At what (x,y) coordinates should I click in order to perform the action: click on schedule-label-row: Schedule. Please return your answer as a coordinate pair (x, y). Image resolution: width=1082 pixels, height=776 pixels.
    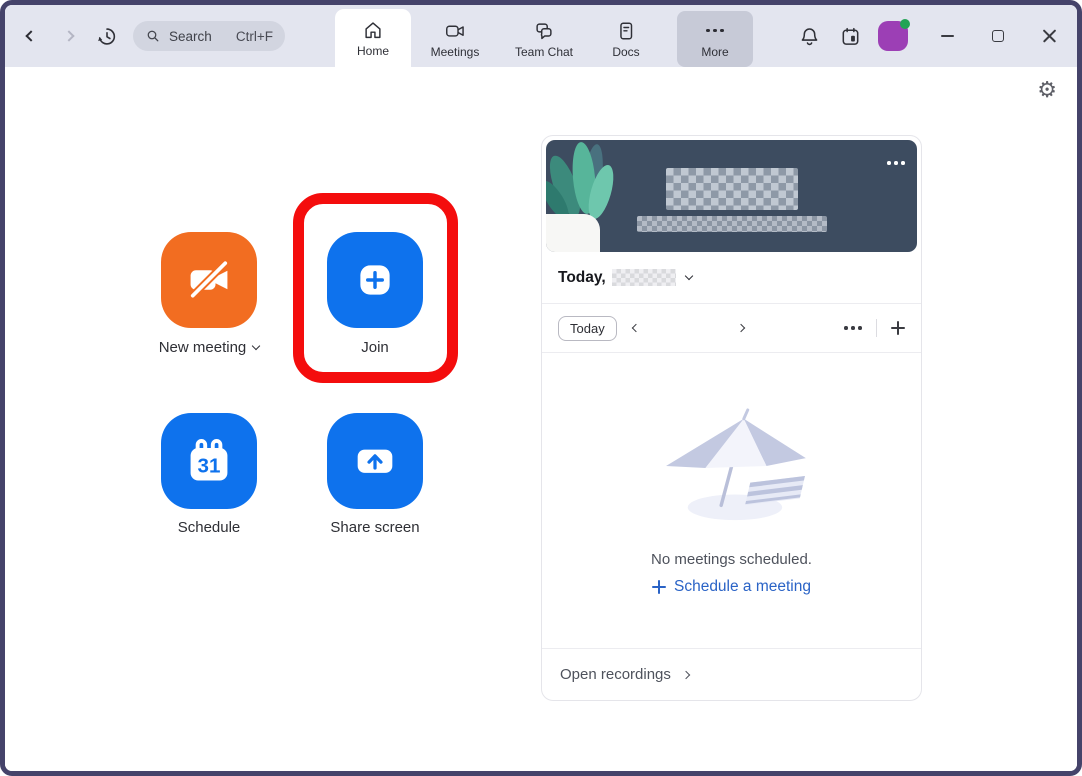
    Looking at the image, I should click on (209, 527).